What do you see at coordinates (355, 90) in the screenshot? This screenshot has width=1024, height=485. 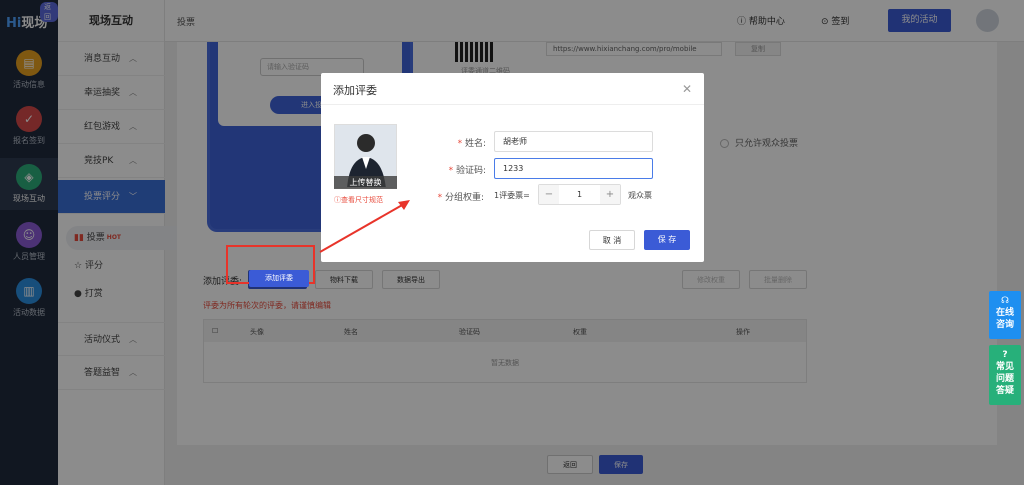 I see `dialog-title: 添加评委` at bounding box center [355, 90].